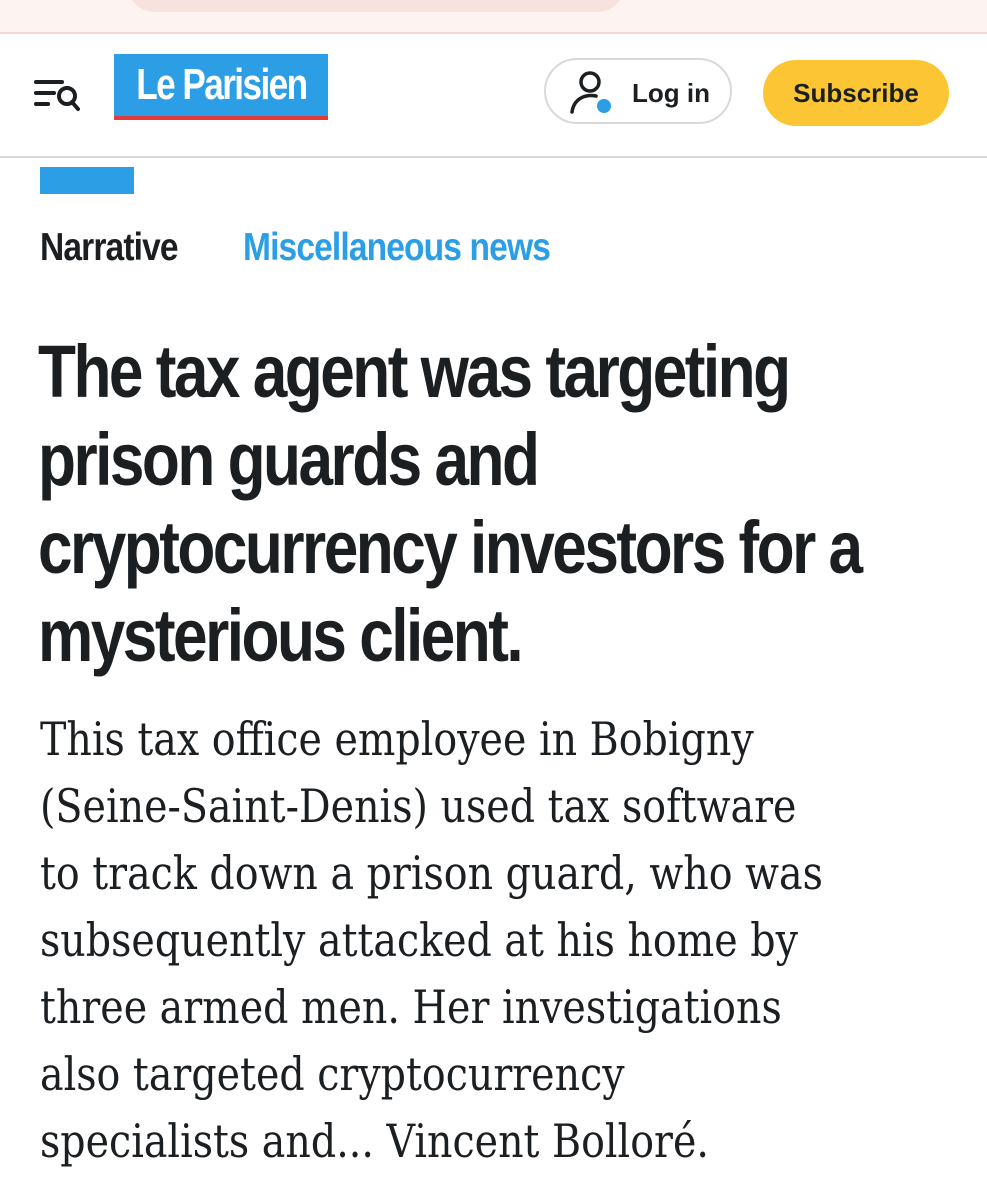  Describe the element at coordinates (397, 248) in the screenshot. I see `section-link: Miscellaneous news` at that location.